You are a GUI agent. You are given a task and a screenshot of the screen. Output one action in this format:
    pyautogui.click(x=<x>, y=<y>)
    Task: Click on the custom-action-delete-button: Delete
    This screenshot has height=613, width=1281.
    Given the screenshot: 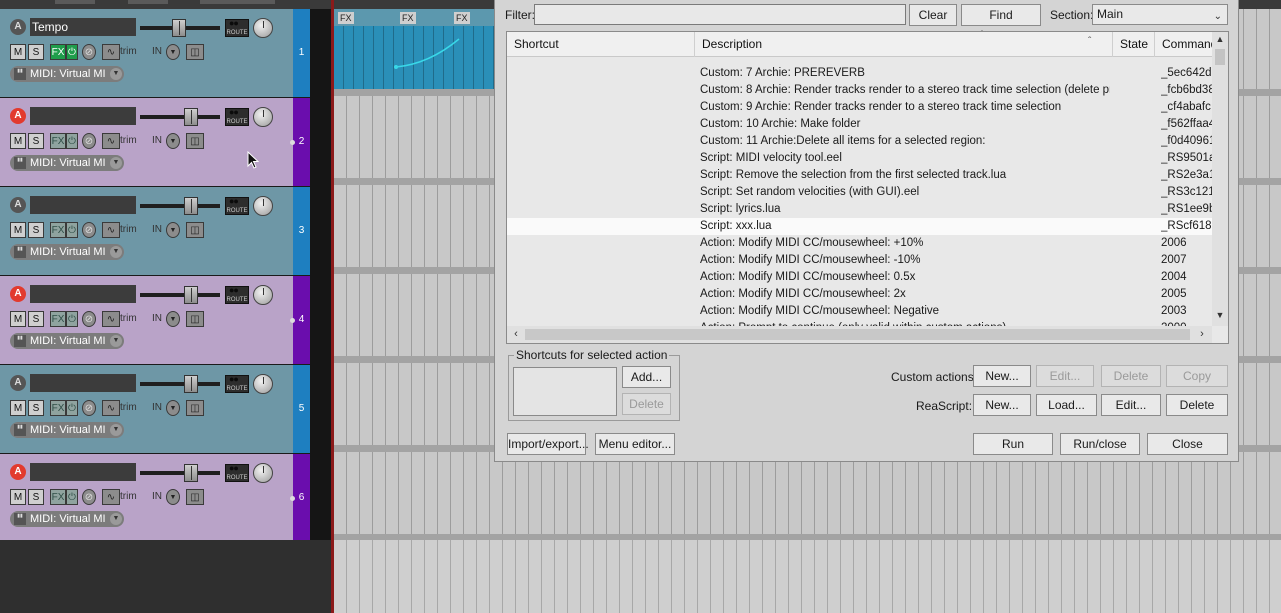 What is the action you would take?
    pyautogui.click(x=1131, y=376)
    